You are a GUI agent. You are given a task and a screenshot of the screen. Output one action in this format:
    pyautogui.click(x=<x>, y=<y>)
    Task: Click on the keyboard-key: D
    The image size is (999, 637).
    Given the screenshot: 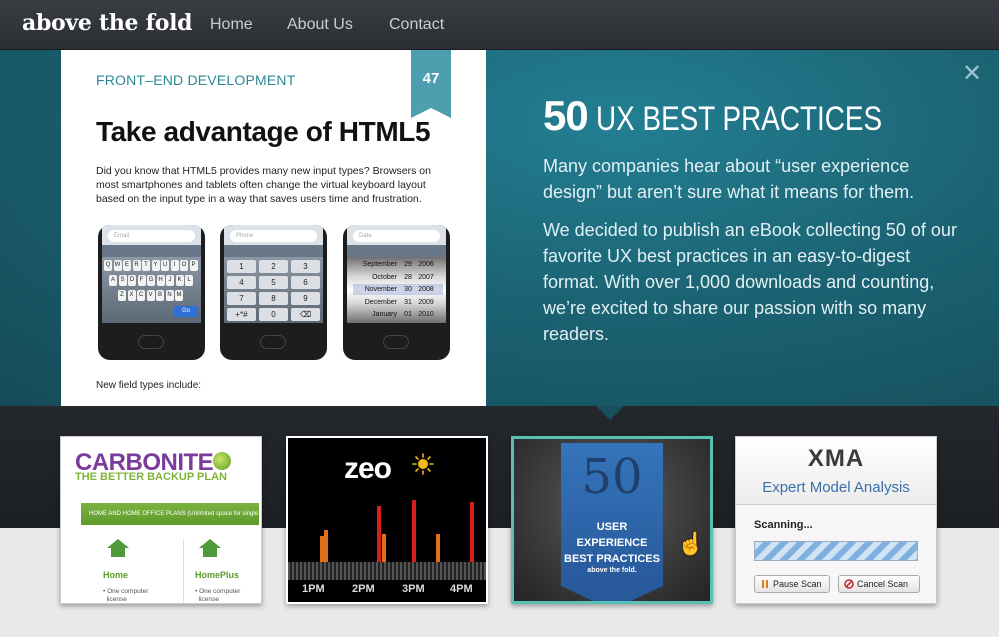 What is the action you would take?
    pyautogui.click(x=132, y=280)
    